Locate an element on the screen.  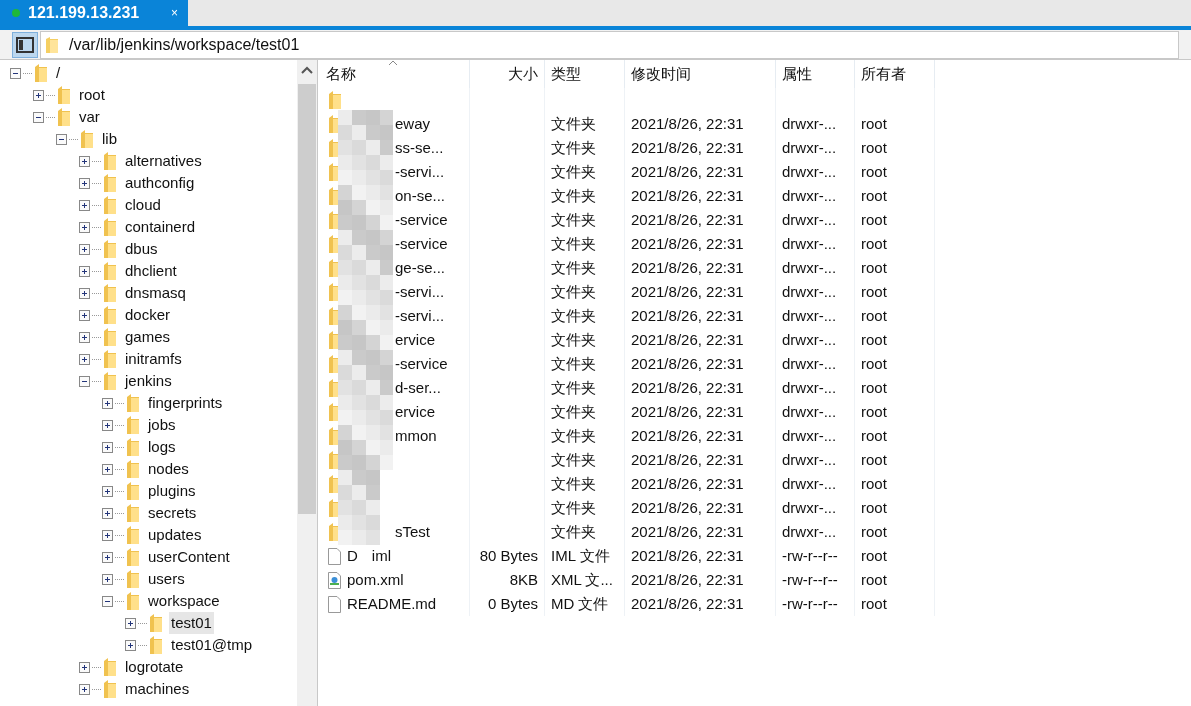
column-header: 大小 is located at coordinates (507, 74).